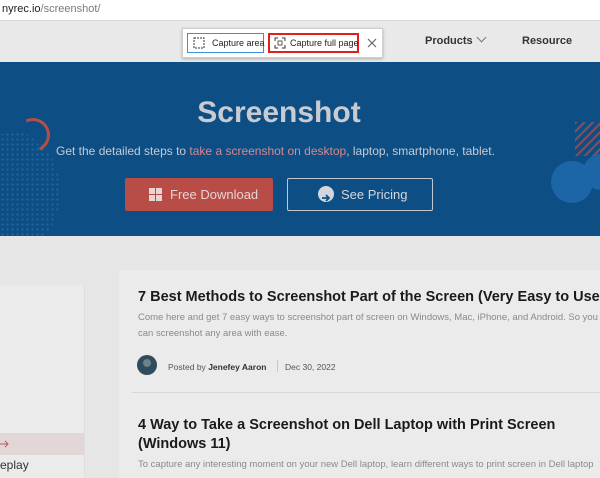  I want to click on nav-resource: Resource, so click(547, 41).